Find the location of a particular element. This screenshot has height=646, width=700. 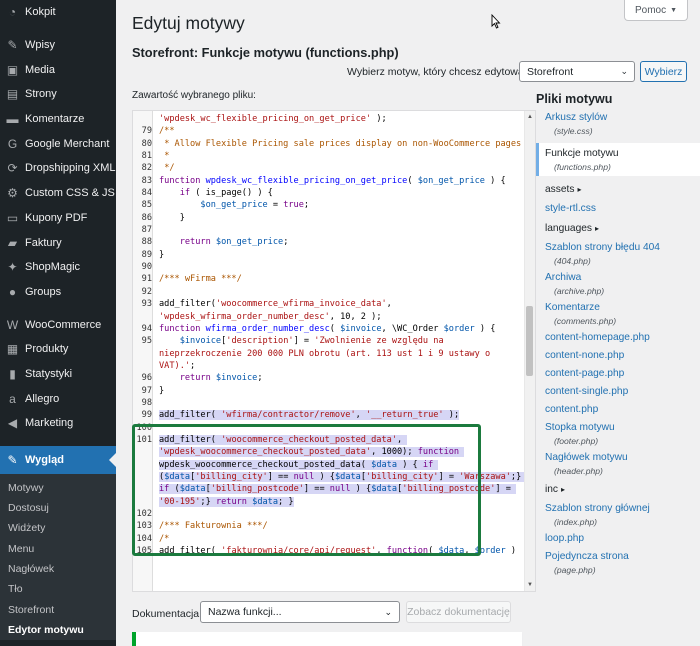

file-item: Komentarze (comments.php) is located at coordinates (618, 313).